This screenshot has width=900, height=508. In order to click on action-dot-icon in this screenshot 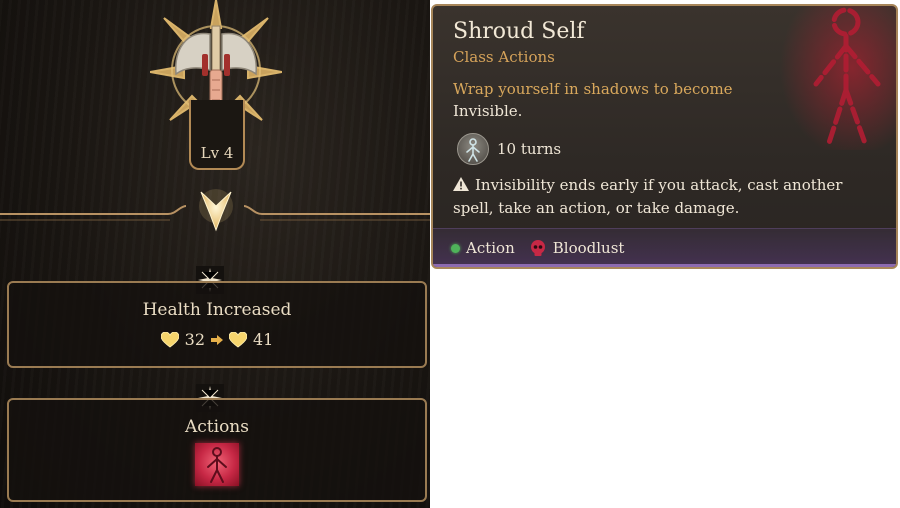, I will do `click(455, 248)`.